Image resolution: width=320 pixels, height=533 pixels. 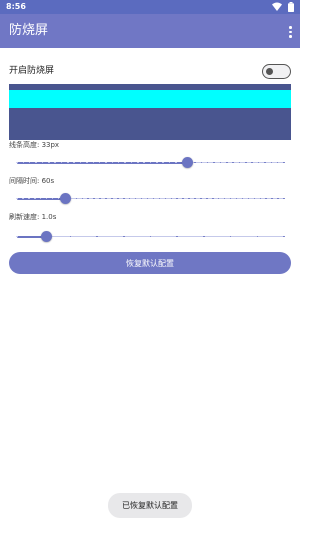 I want to click on app-title: 防烧屏, so click(x=29, y=30).